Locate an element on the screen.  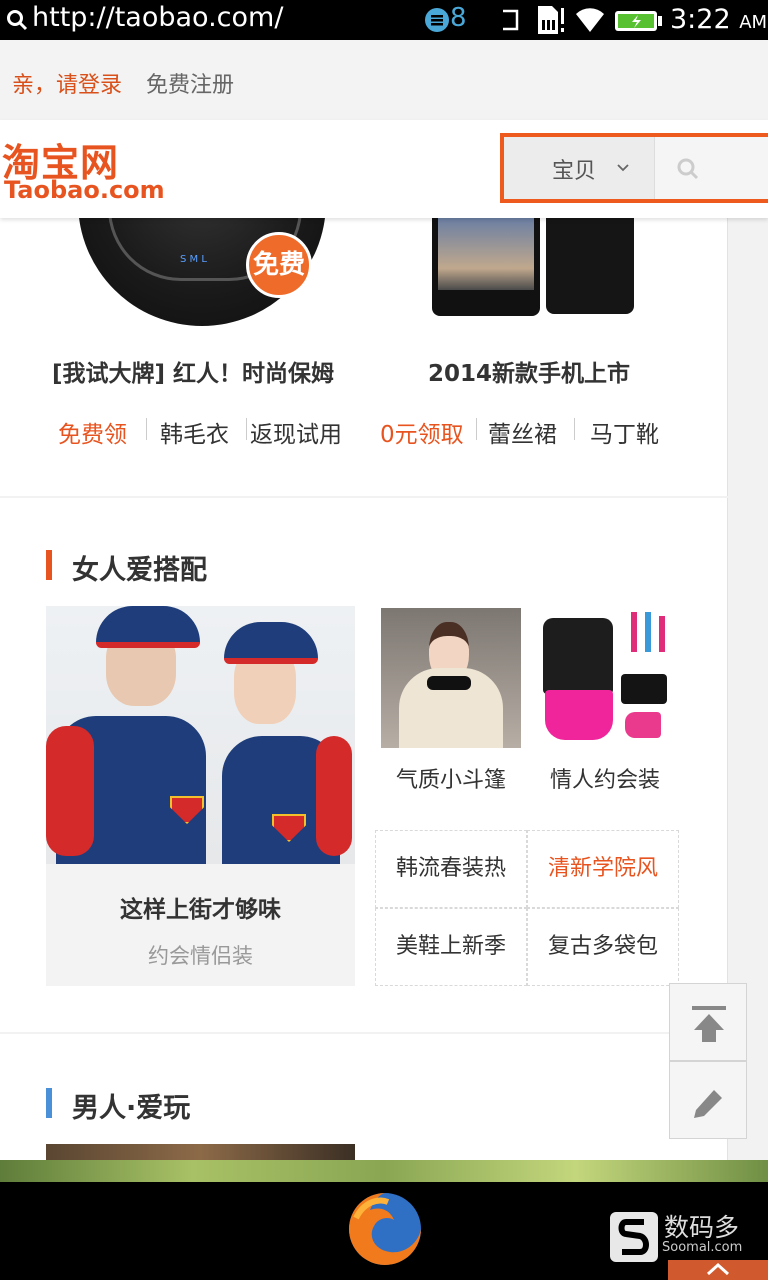
watermark-subtext: Soomal.com is located at coordinates (702, 1247).